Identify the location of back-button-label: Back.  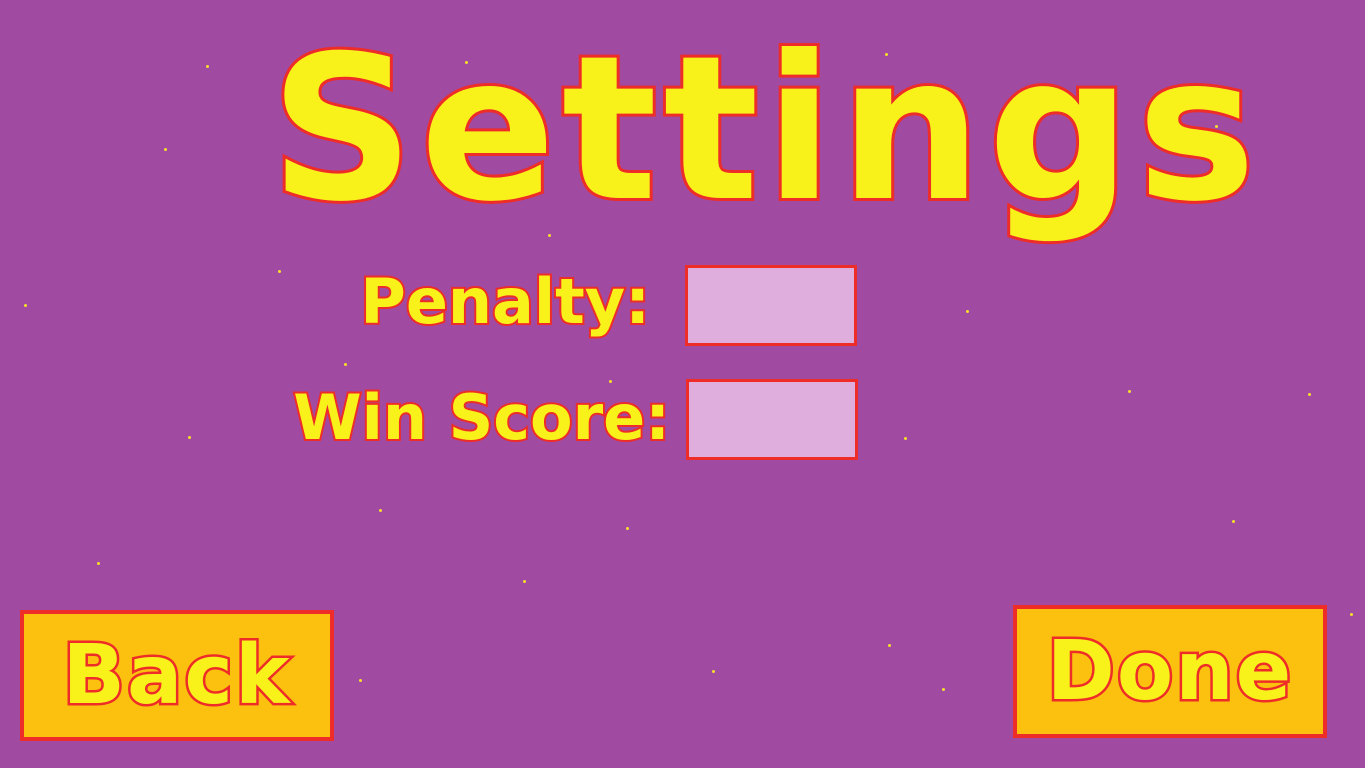
(176, 676).